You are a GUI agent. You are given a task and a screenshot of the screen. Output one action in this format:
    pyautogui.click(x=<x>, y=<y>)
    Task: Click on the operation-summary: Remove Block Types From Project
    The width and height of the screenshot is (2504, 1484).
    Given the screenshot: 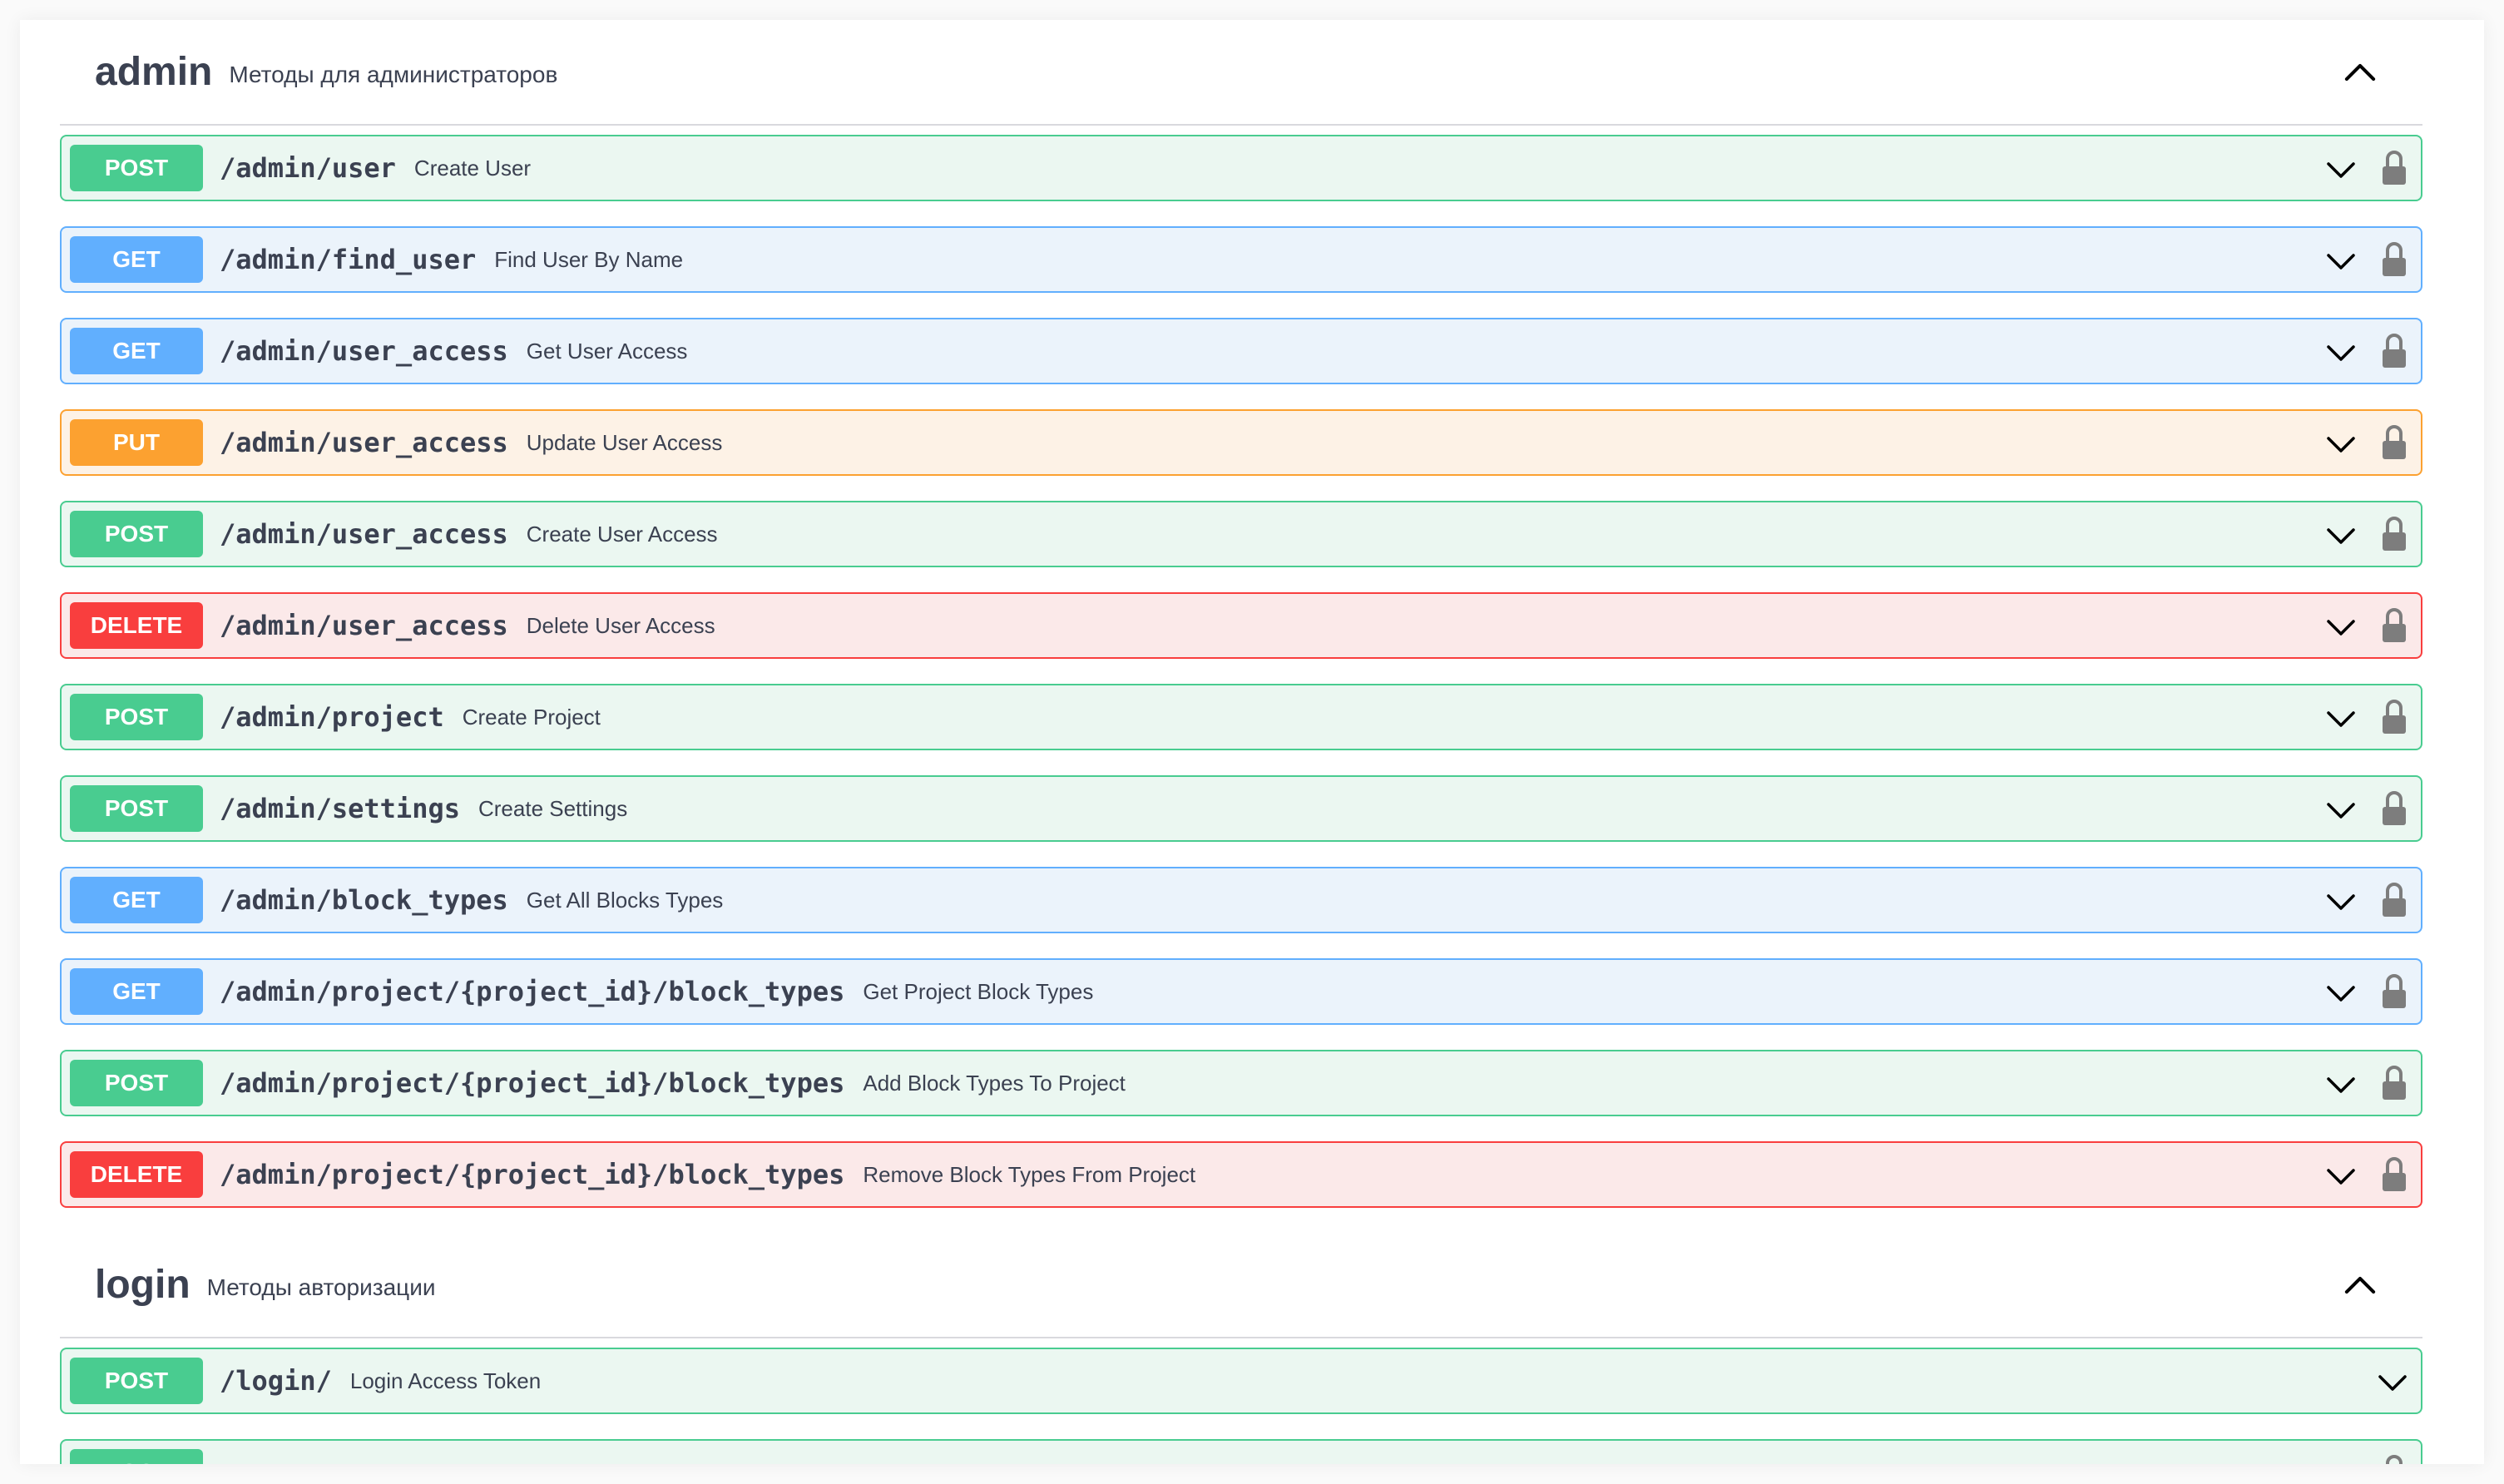 What is the action you would take?
    pyautogui.click(x=1029, y=1174)
    